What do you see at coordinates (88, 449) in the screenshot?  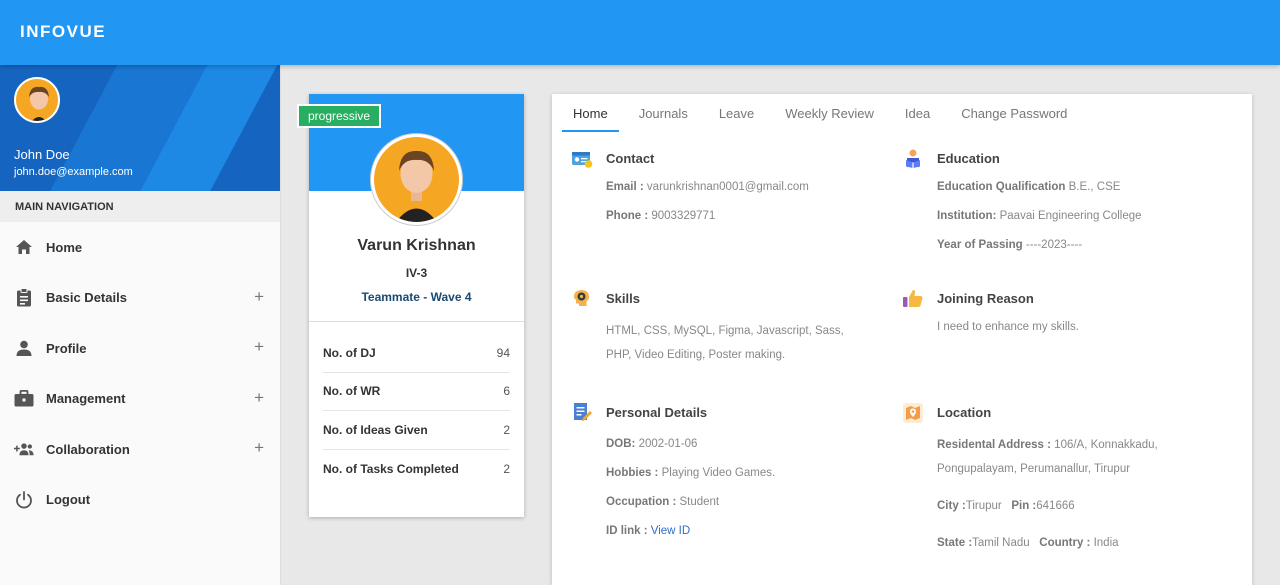 I see `sidebar-item-label: Collaboration` at bounding box center [88, 449].